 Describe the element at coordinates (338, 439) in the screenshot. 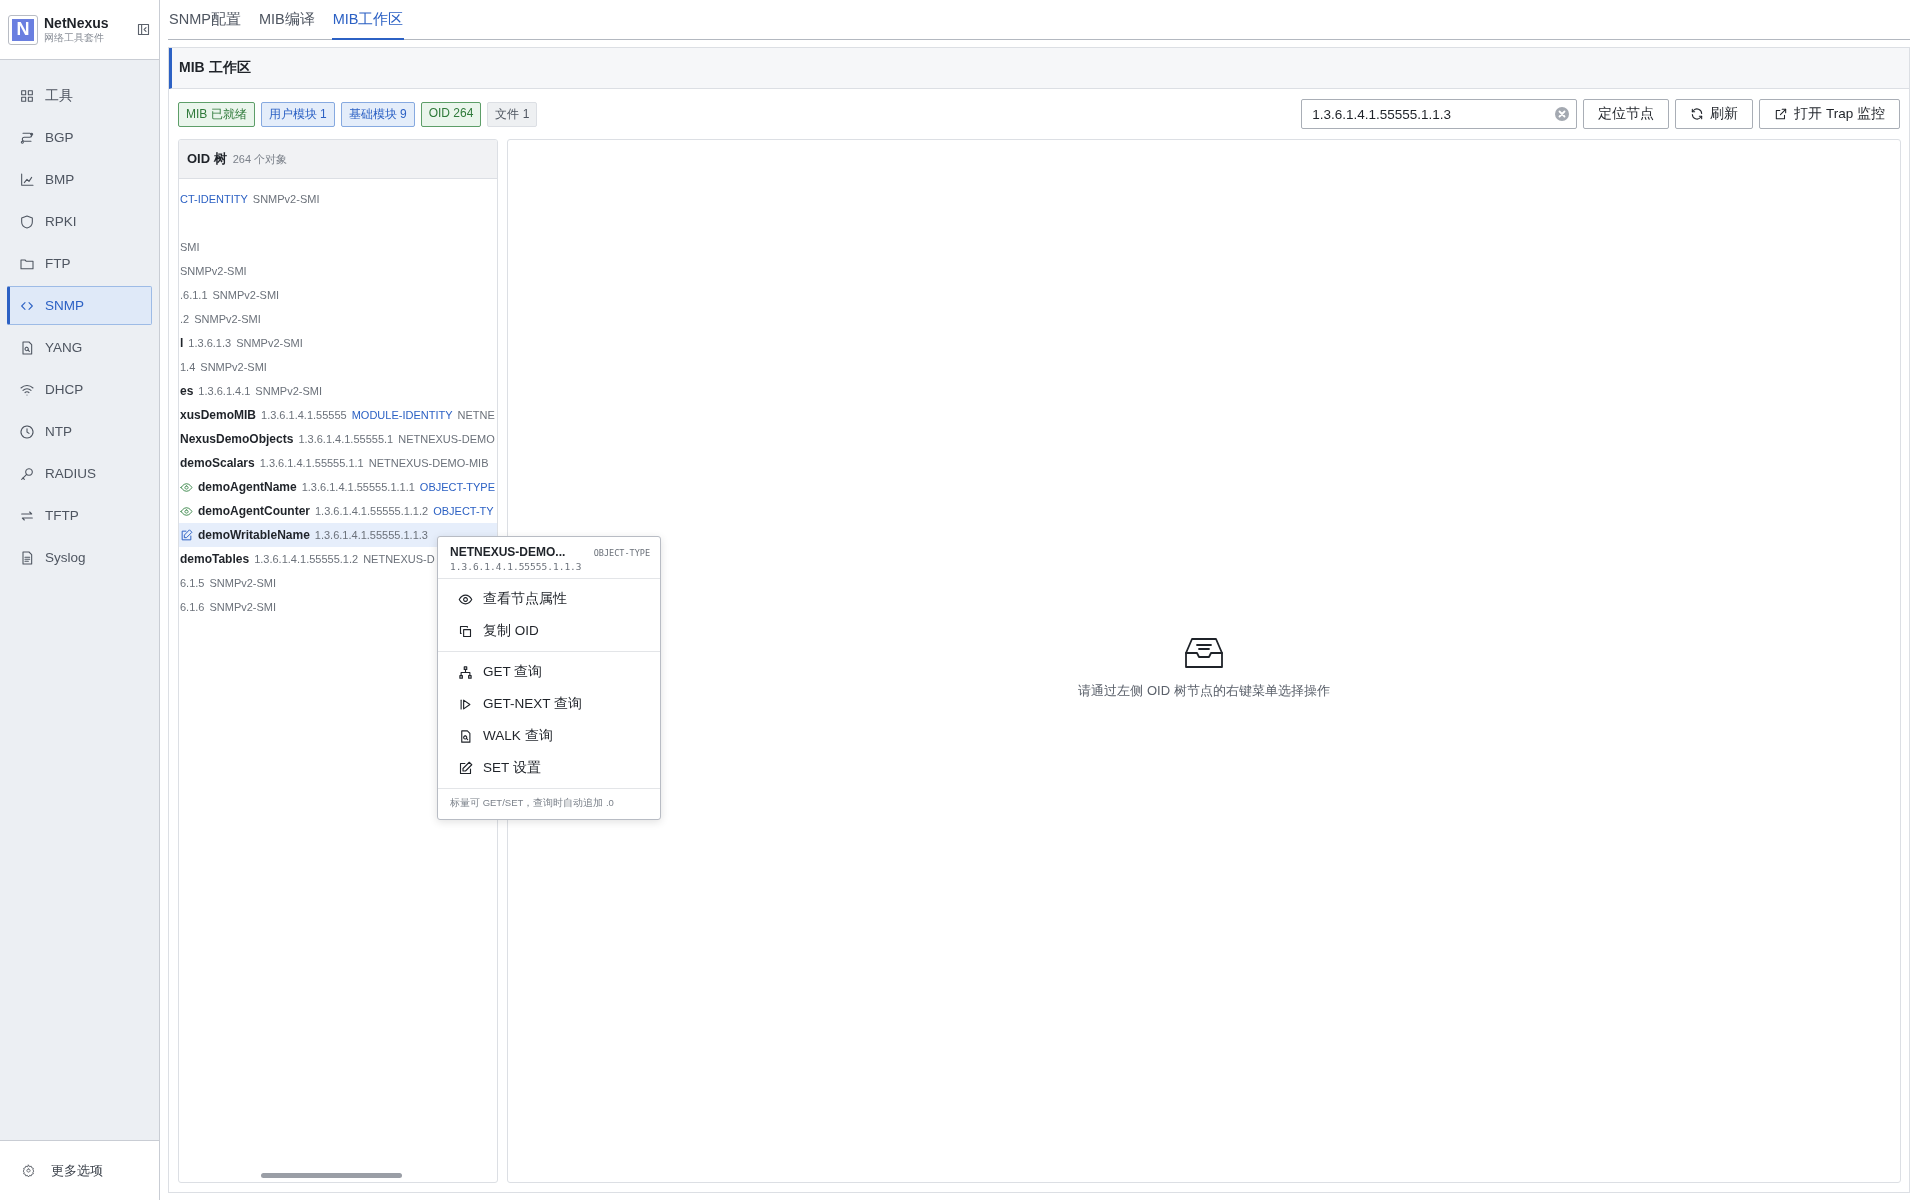

I see `tree-node: NexusDemoObjects 1.3.6.1.4.1.55555.1 NETNEXUS-DEMO` at that location.